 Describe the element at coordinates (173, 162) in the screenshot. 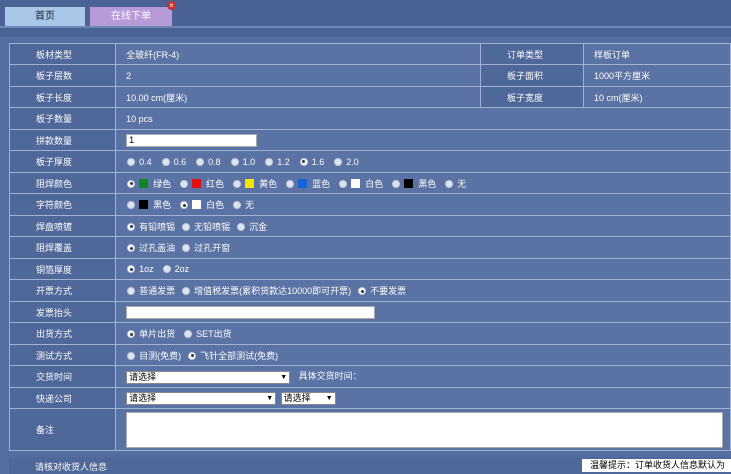

I see `thickness-option: 0.6` at that location.